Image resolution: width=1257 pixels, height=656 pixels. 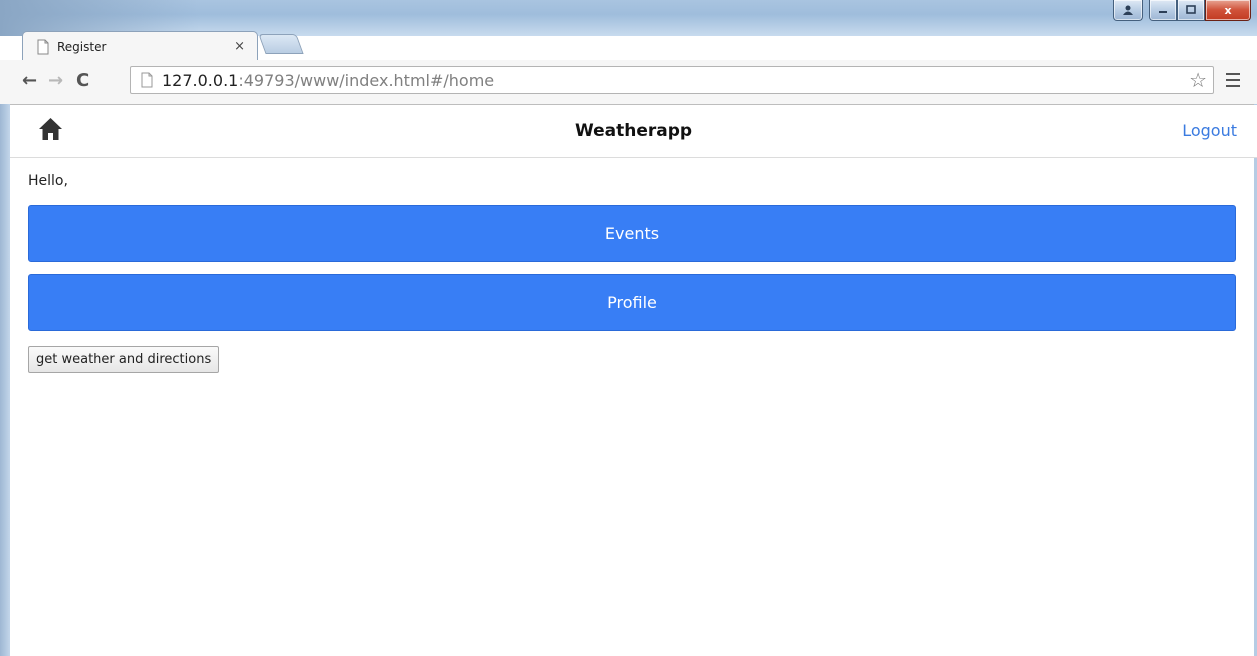 I want to click on window-left-border, so click(x=5, y=380).